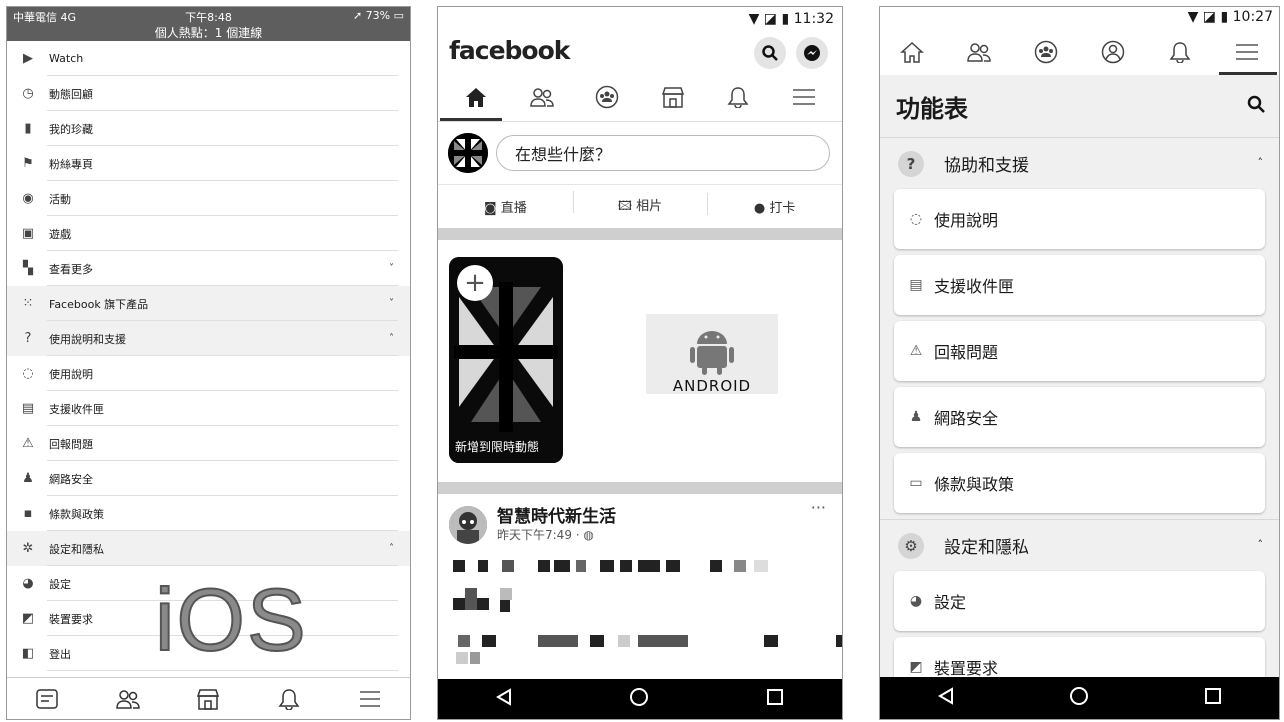  Describe the element at coordinates (28, 513) in the screenshot. I see `policy-icon: ▪` at that location.